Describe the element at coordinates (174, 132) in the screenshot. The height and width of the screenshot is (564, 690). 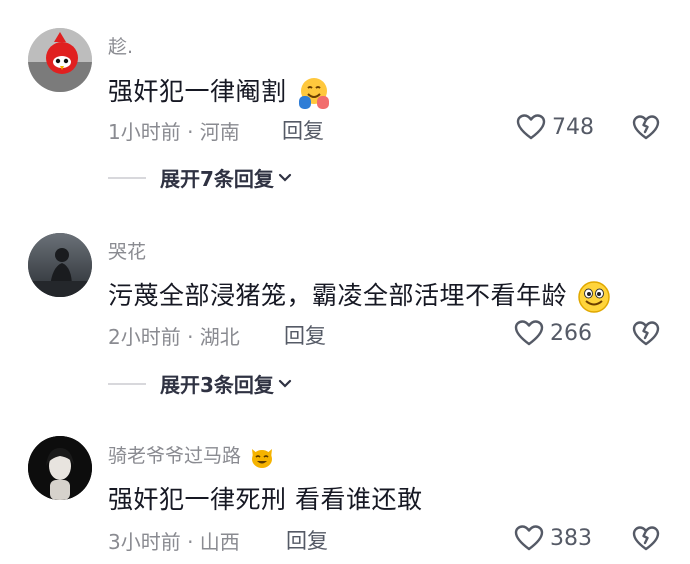
I see `time-location: 1小时前 · 河南` at that location.